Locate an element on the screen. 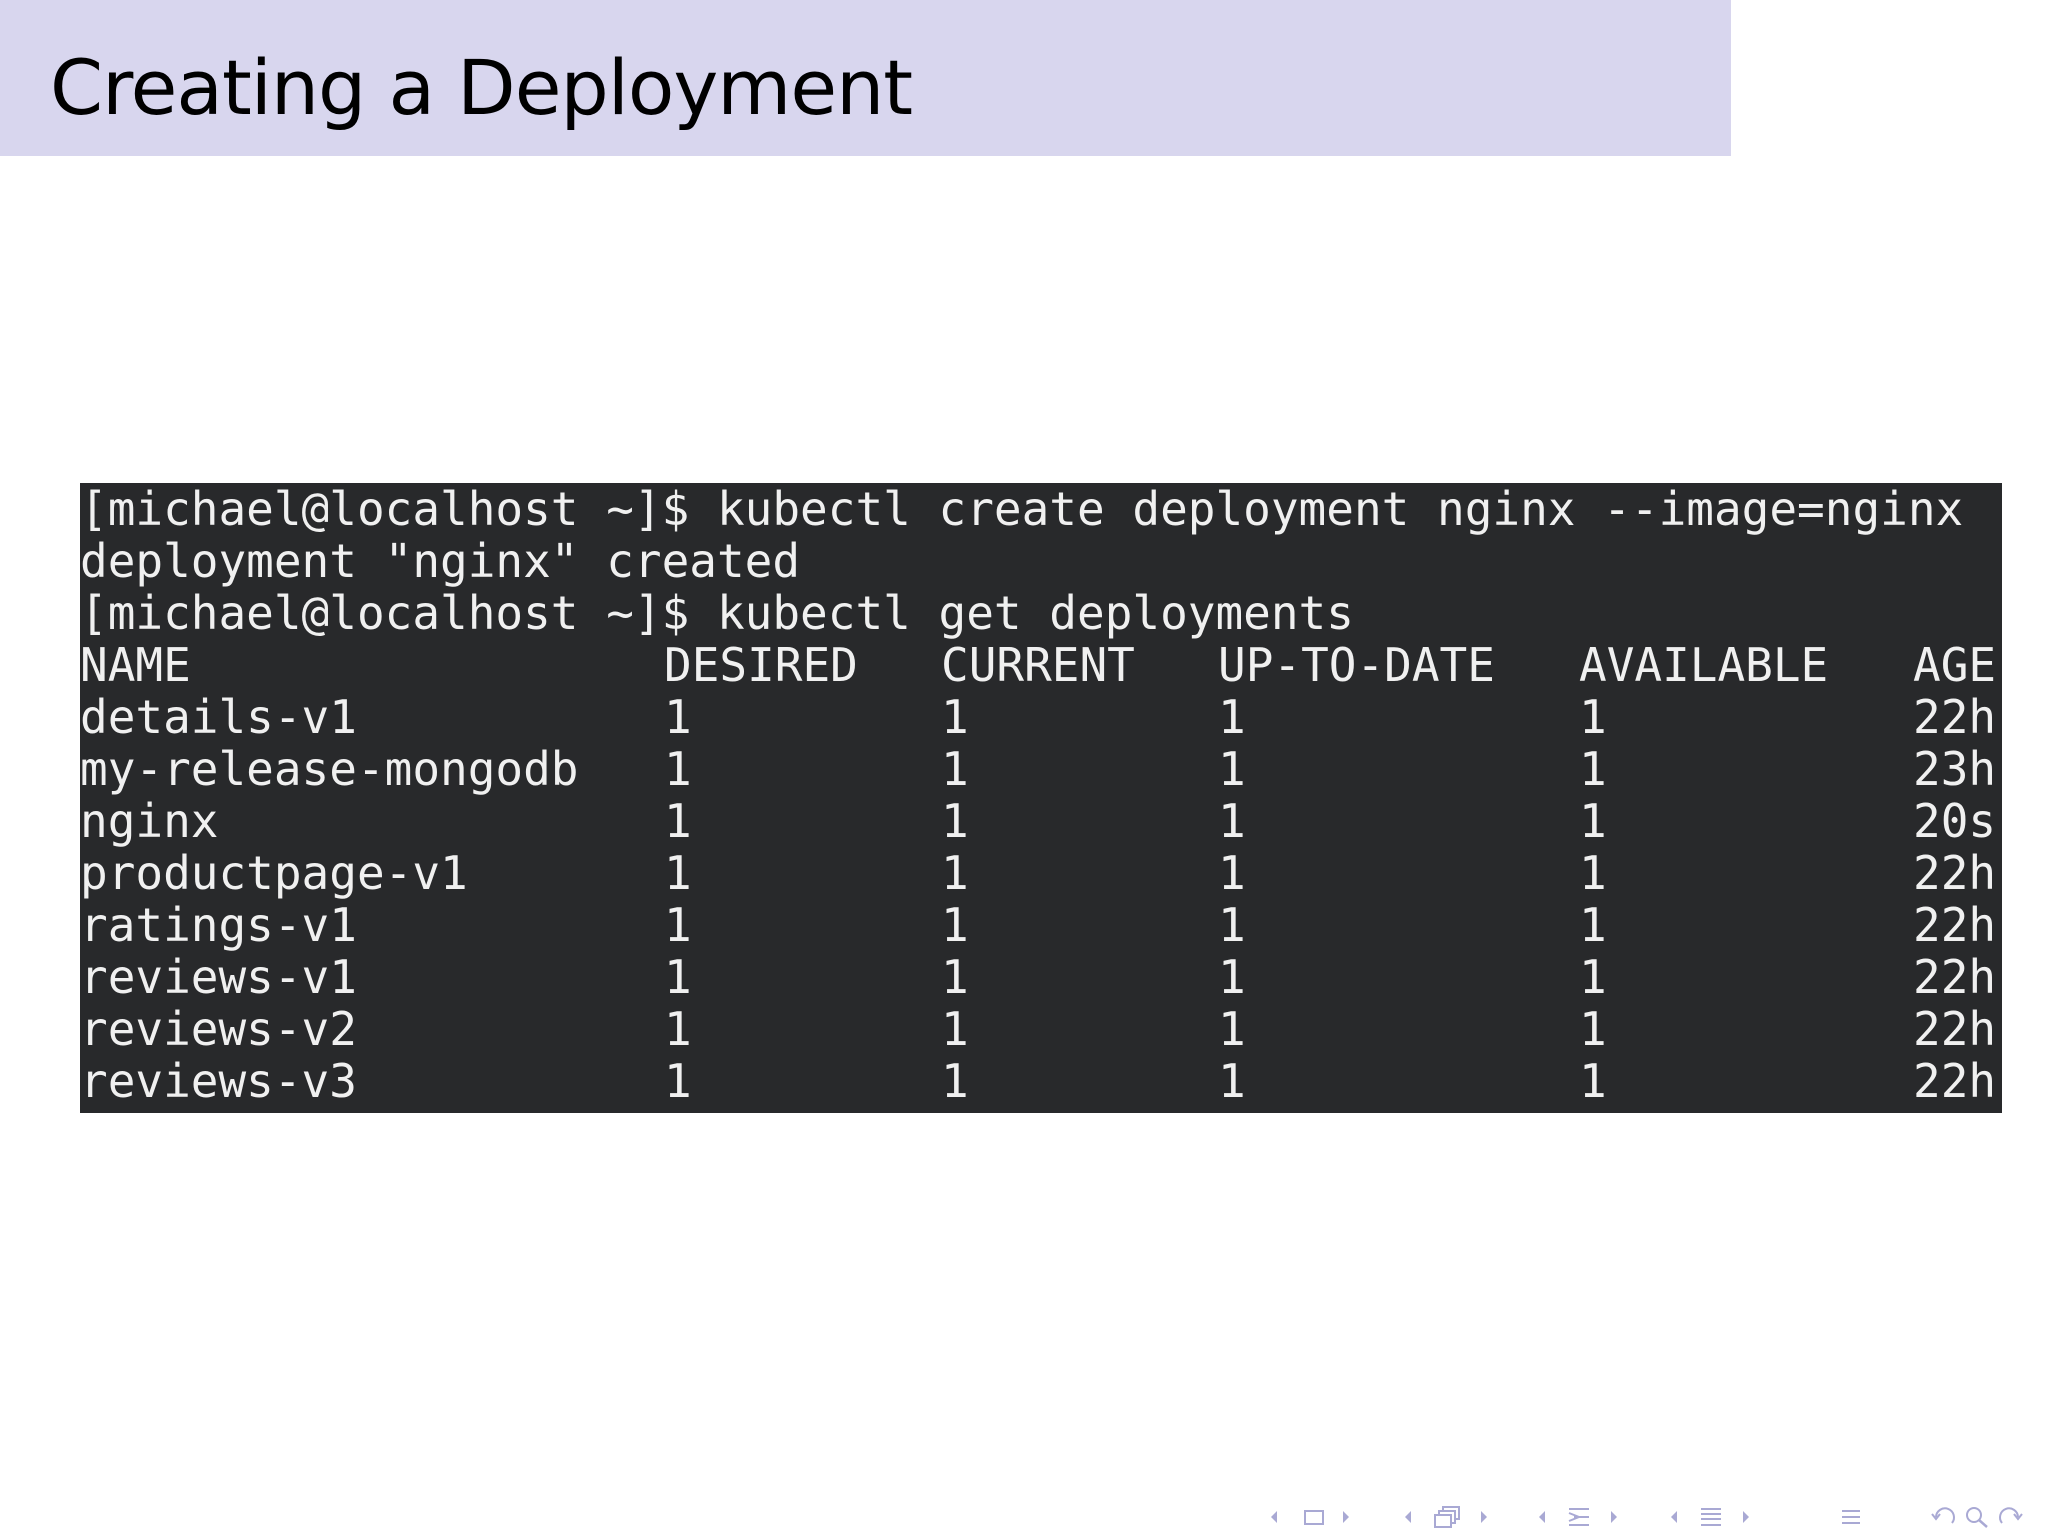 The image size is (2048, 1536). column-header-age: AGE is located at coordinates (1955, 665).